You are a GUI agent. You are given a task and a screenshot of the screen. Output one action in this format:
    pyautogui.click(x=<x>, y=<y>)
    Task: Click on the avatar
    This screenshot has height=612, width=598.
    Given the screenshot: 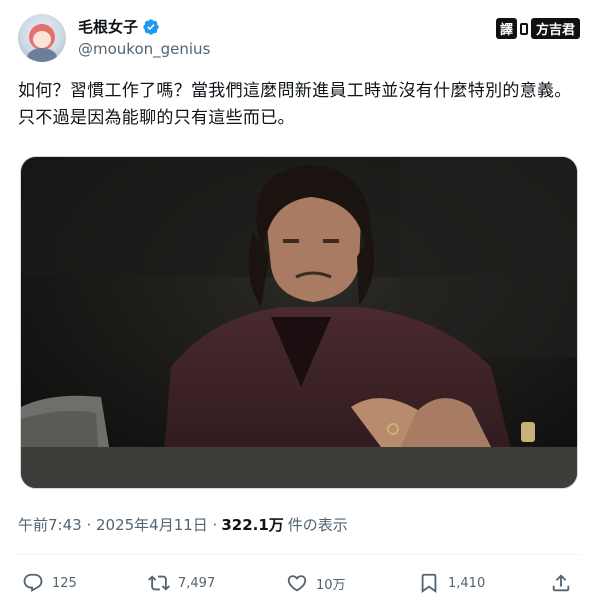 What is the action you would take?
    pyautogui.click(x=42, y=38)
    